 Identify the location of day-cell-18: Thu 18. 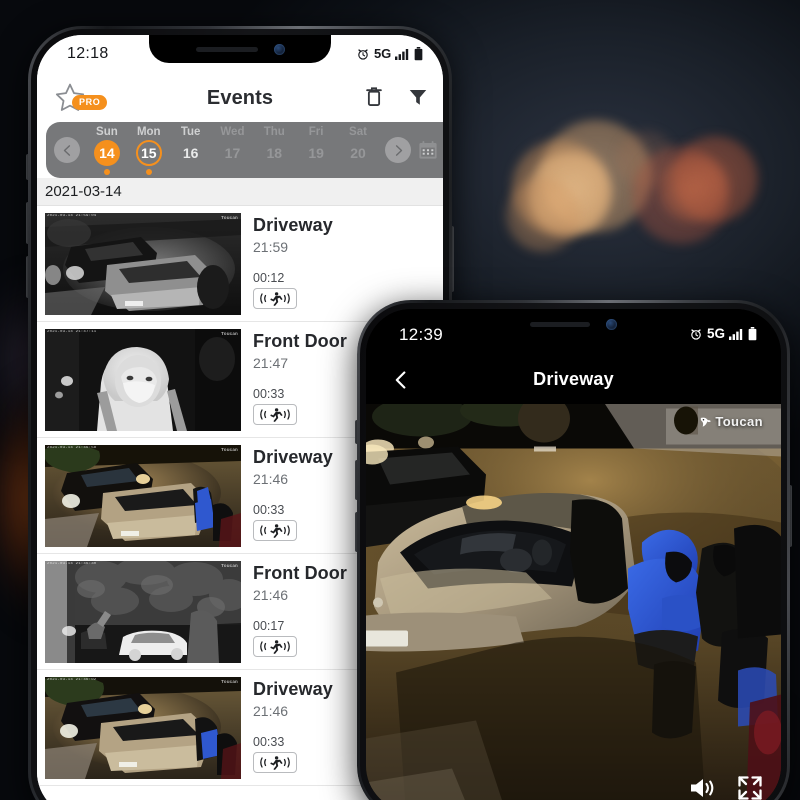
(274, 145).